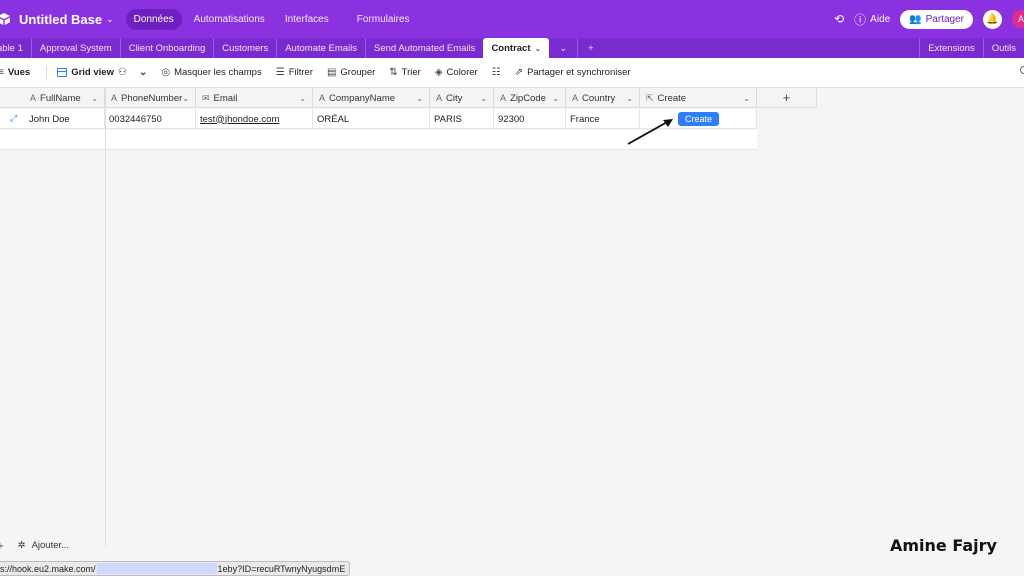 The width and height of the screenshot is (1024, 576). Describe the element at coordinates (438, 72) in the screenshot. I see `paint-bucket-icon: ◈` at that location.